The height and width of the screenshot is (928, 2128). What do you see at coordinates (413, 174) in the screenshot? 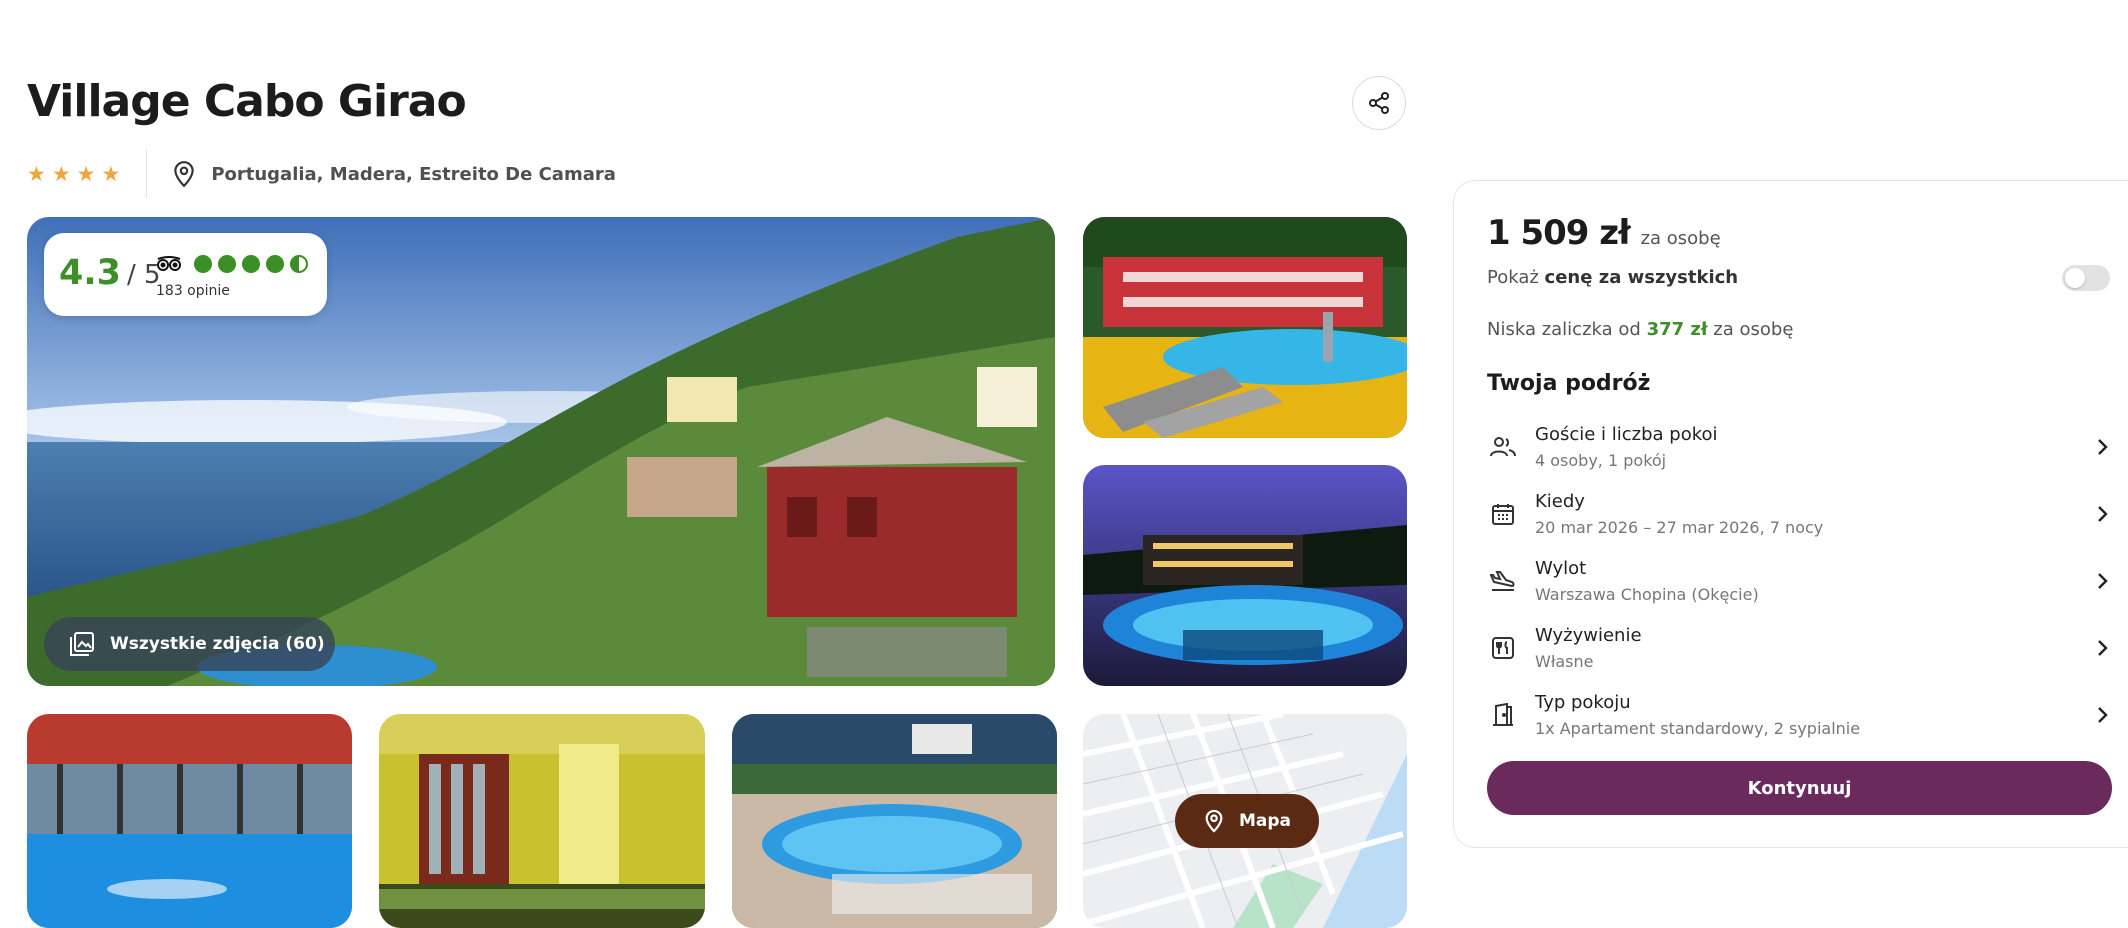
I see `location-text: Portugalia, Madera, Estreito De Camara` at bounding box center [413, 174].